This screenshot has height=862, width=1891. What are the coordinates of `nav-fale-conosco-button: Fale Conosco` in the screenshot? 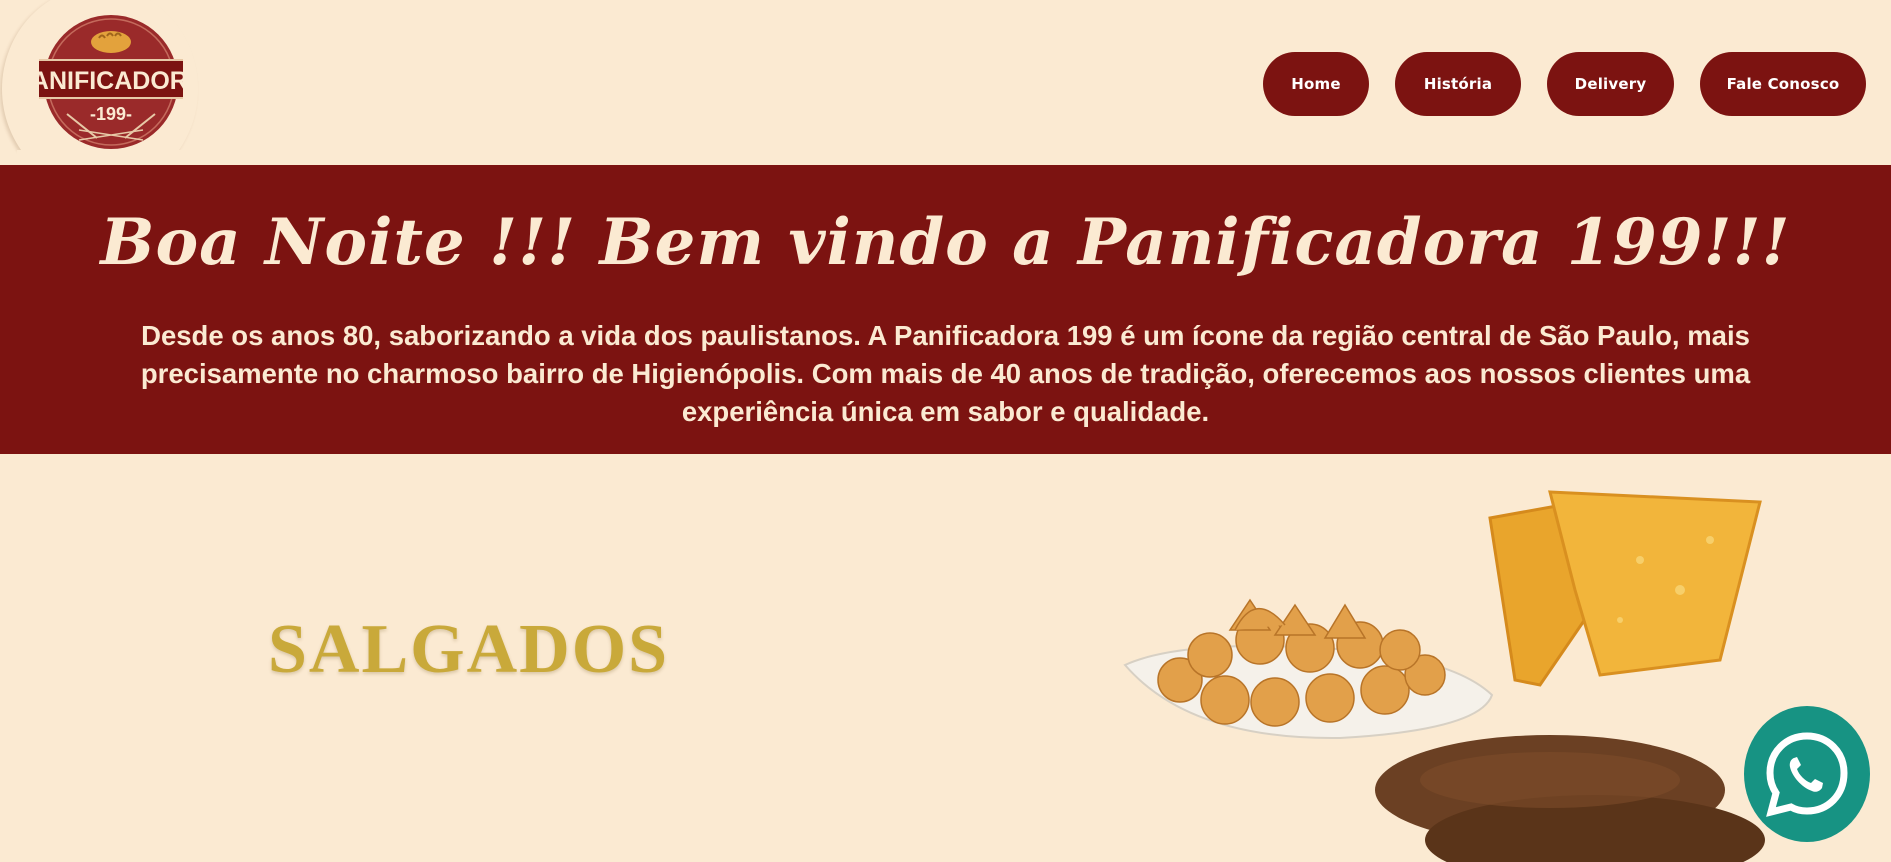 It's located at (1783, 84).